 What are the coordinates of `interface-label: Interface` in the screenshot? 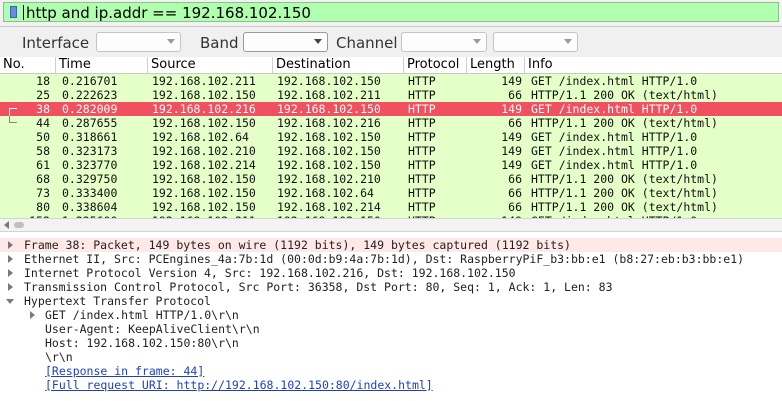 It's located at (56, 43).